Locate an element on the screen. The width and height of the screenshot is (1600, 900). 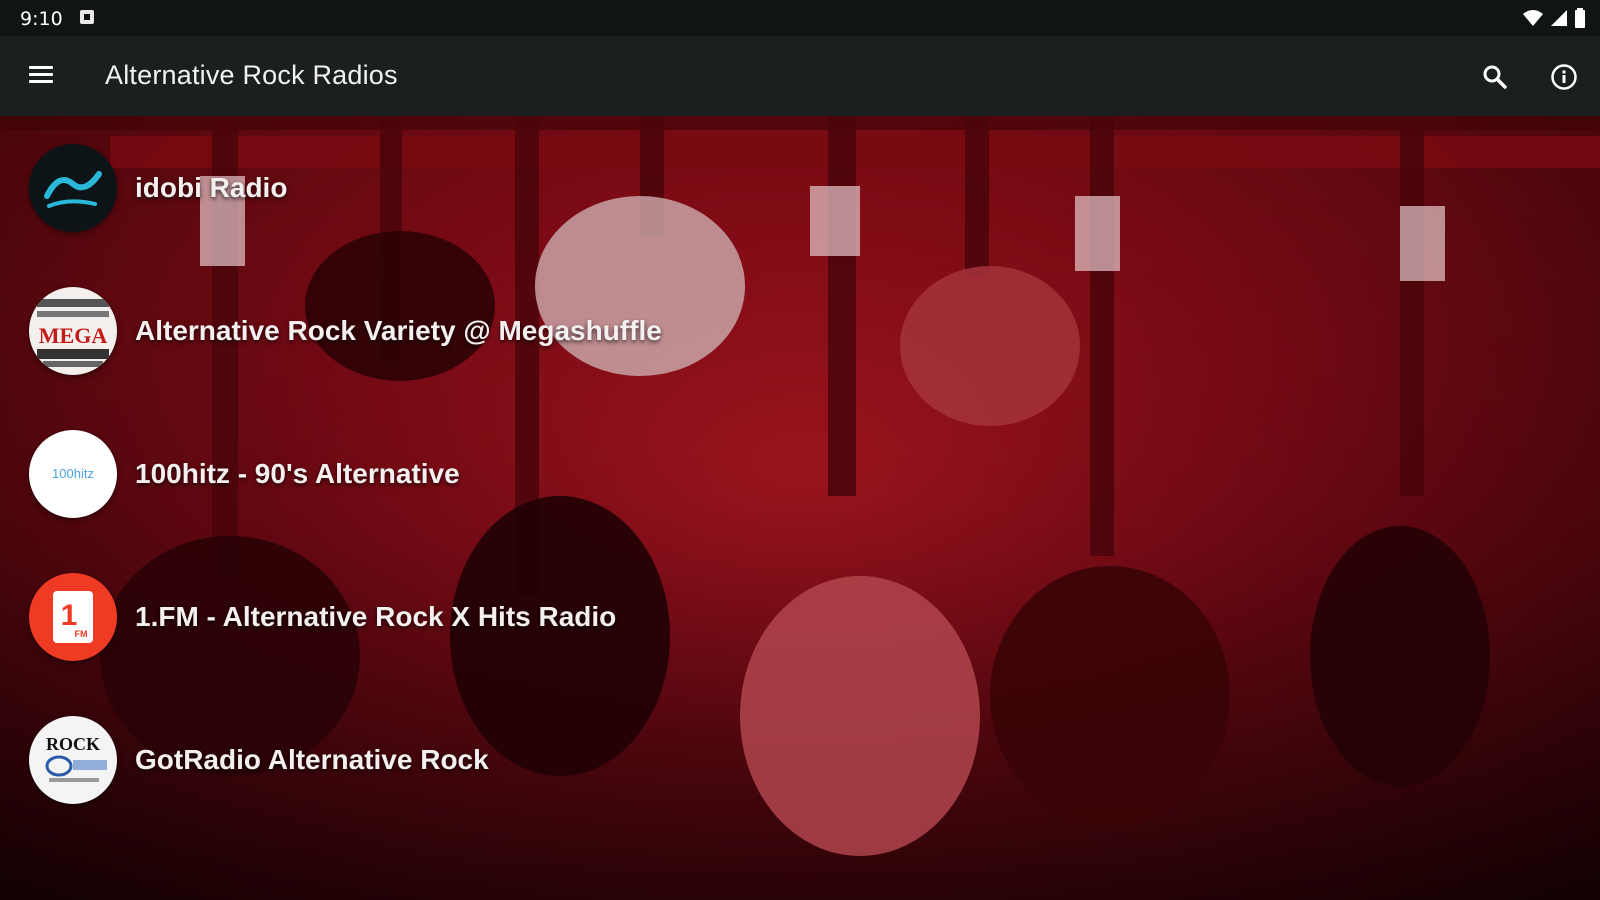
station-name: idobi Radio is located at coordinates (211, 187).